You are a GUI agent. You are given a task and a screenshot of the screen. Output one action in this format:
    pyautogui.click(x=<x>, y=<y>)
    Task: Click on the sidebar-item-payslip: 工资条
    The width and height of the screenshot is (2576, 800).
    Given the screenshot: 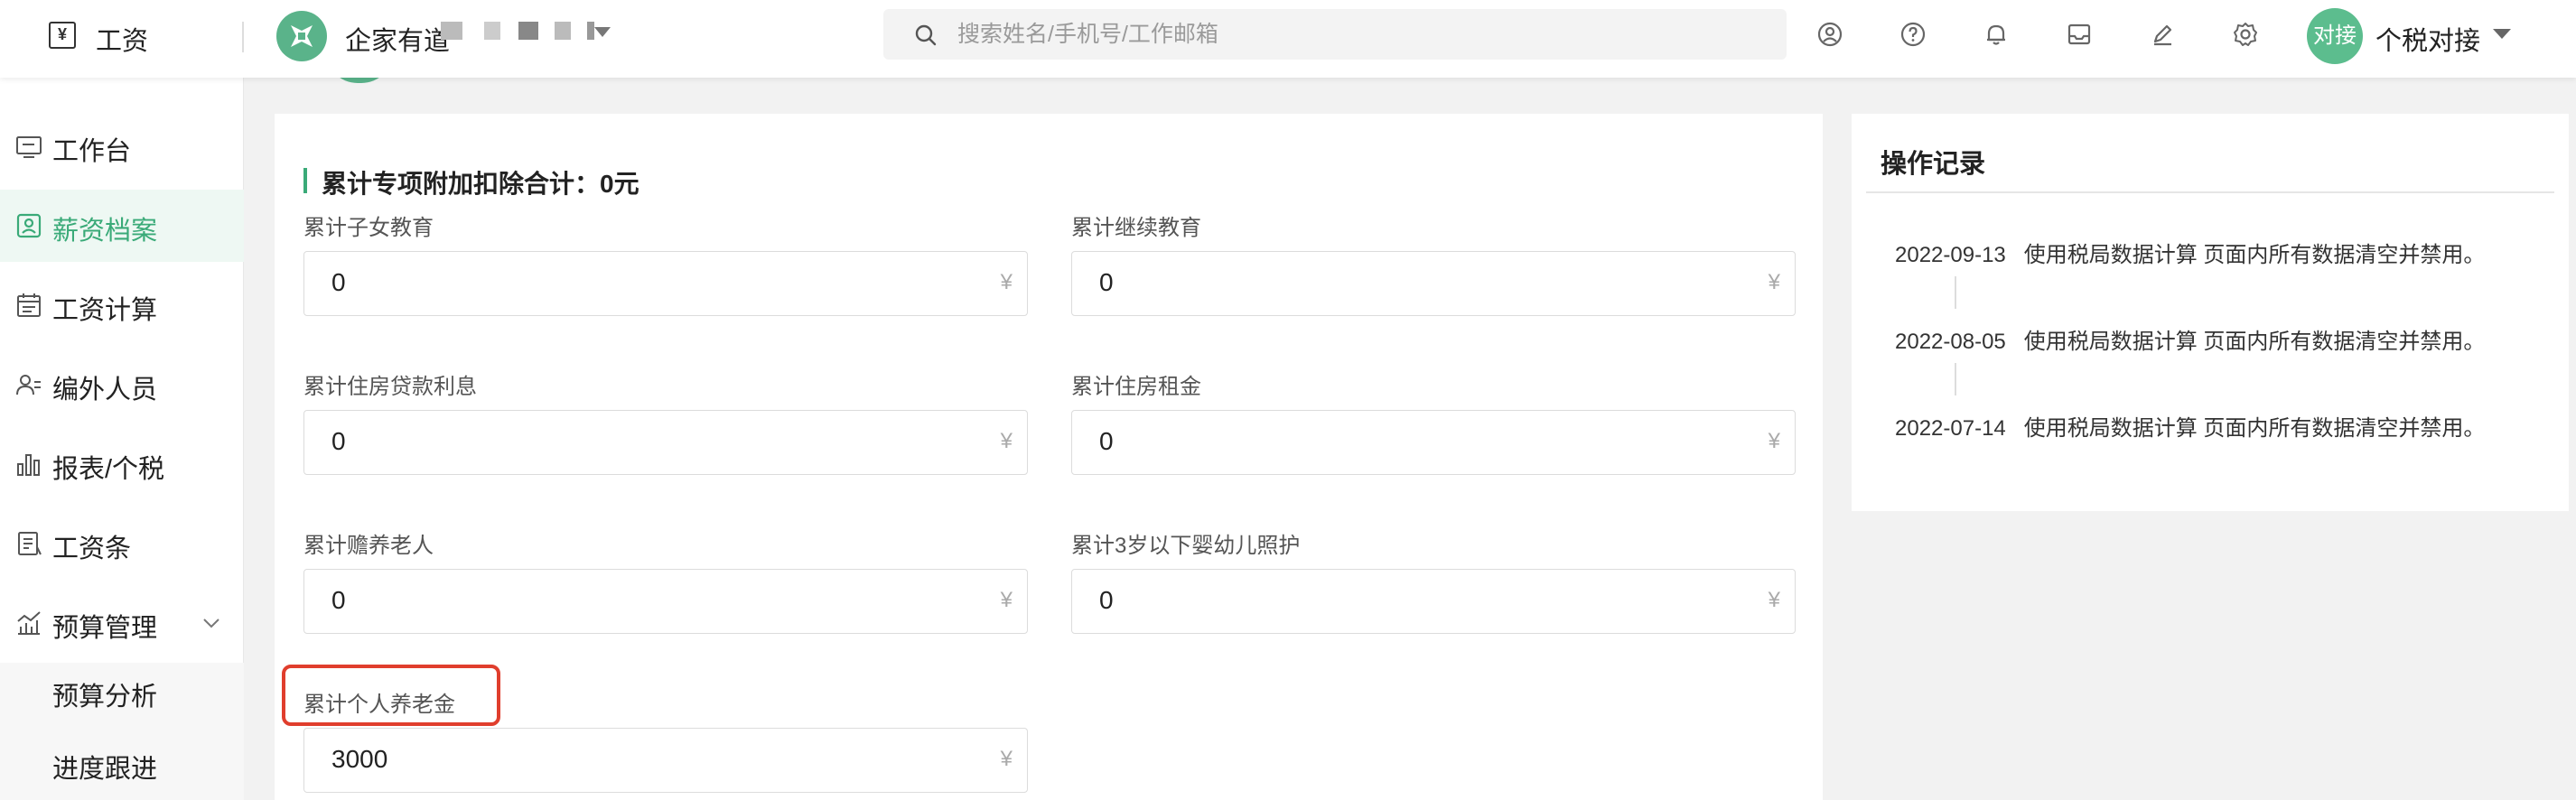 What is the action you would take?
    pyautogui.click(x=122, y=543)
    